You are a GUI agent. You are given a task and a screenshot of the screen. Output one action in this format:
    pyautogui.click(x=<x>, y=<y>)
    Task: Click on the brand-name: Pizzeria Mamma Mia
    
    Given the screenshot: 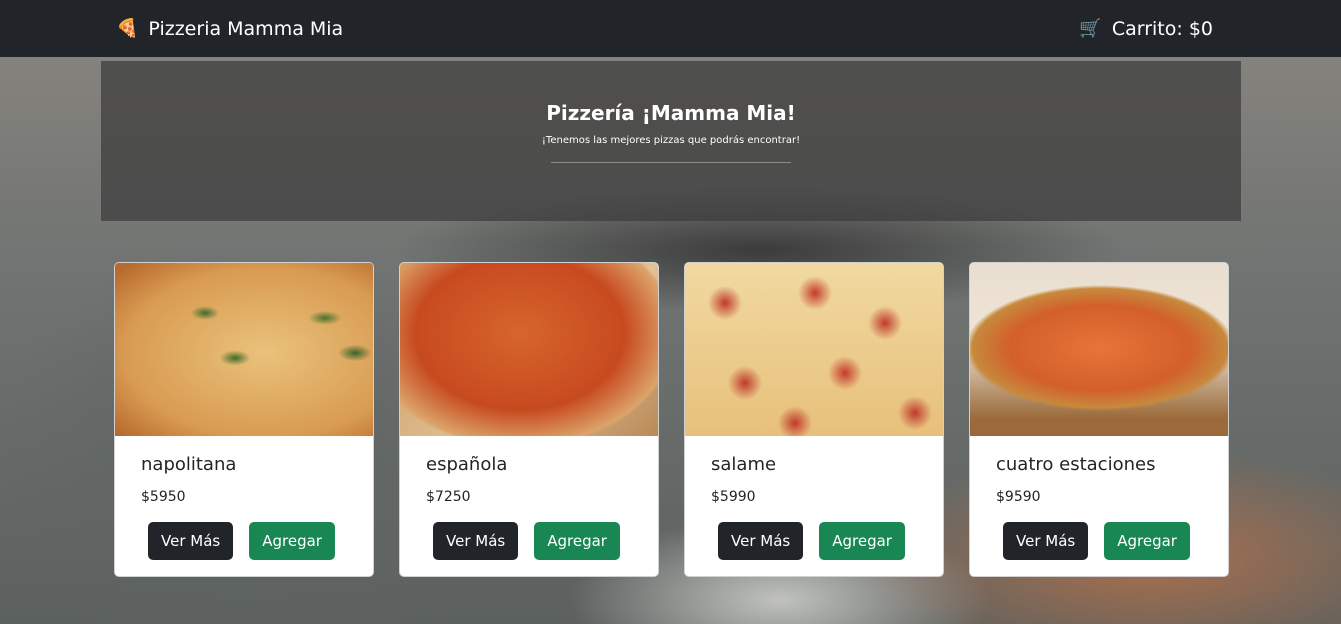 What is the action you would take?
    pyautogui.click(x=246, y=28)
    